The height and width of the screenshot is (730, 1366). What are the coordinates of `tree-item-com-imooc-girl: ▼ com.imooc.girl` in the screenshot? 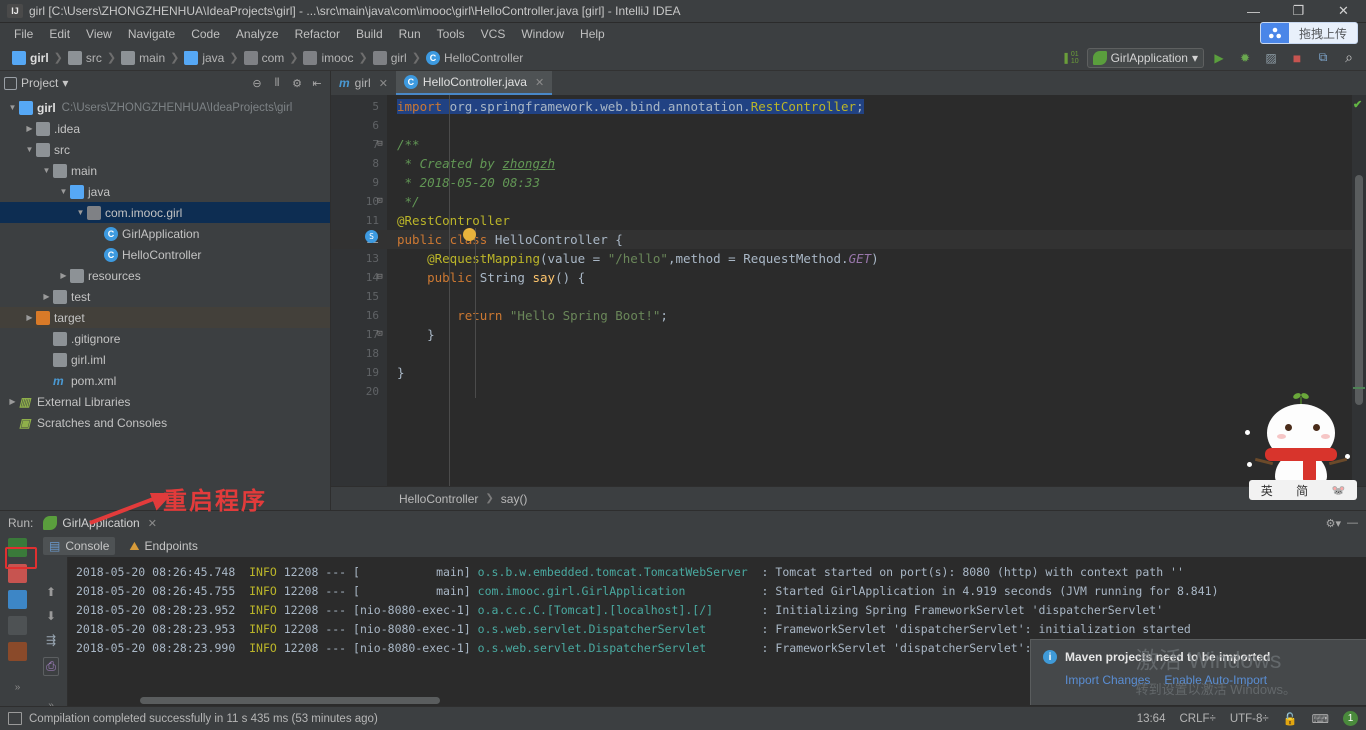 It's located at (165, 212).